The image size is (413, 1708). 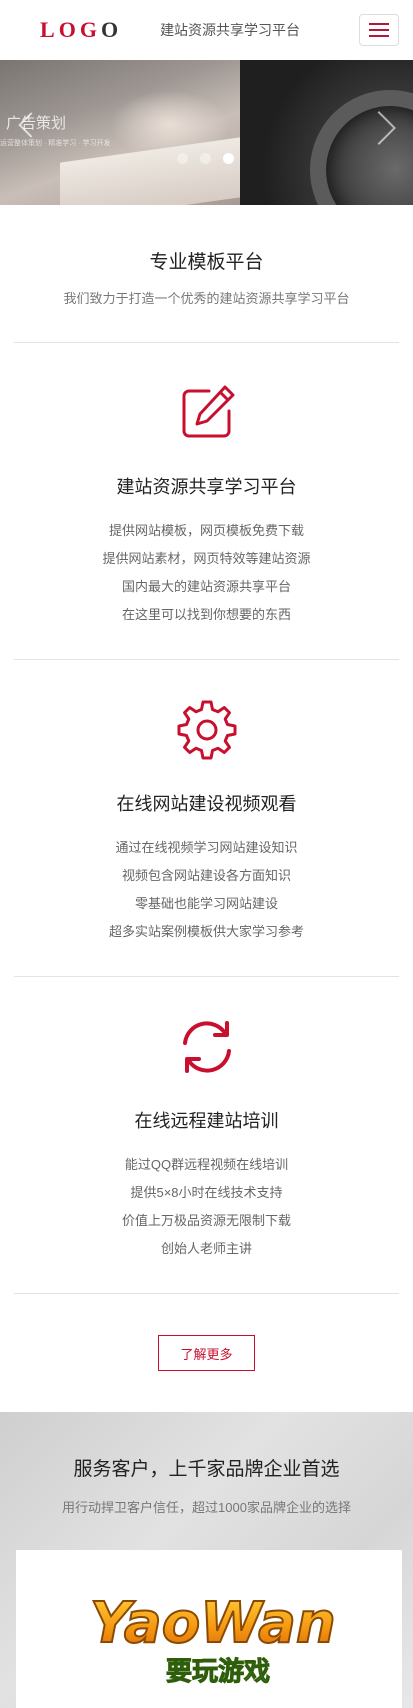 What do you see at coordinates (206, 1469) in the screenshot?
I see `clients-title: 服务客户，上千家品牌企业首选` at bounding box center [206, 1469].